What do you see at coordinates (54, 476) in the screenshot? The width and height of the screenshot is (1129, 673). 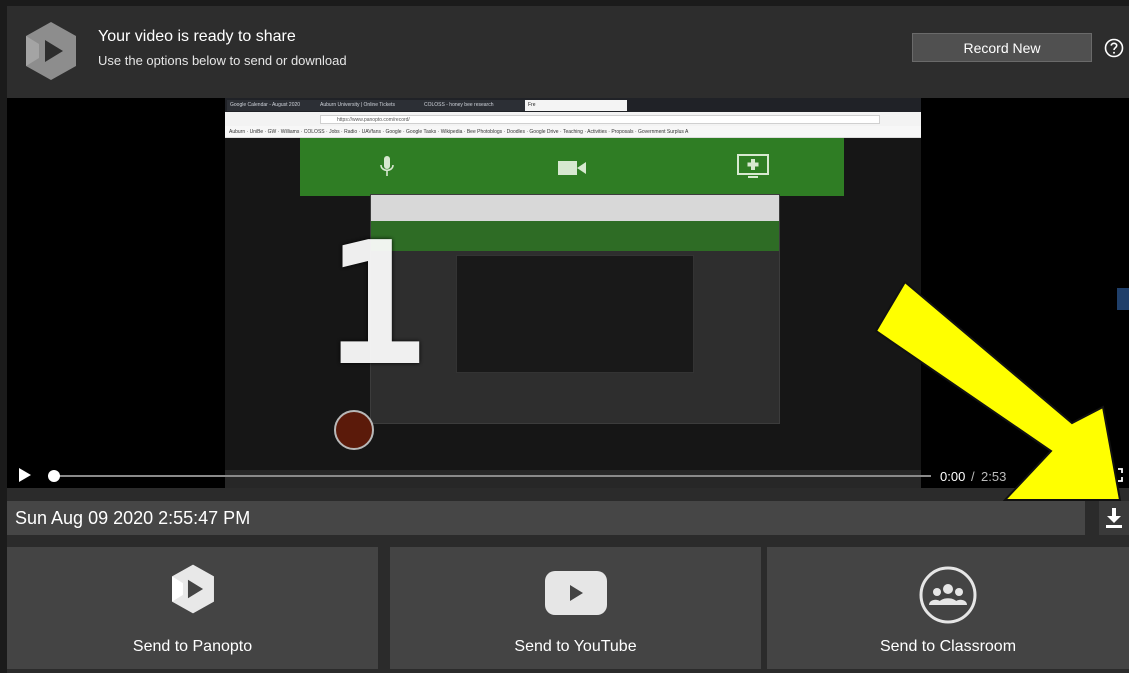 I see `seek-thumb` at bounding box center [54, 476].